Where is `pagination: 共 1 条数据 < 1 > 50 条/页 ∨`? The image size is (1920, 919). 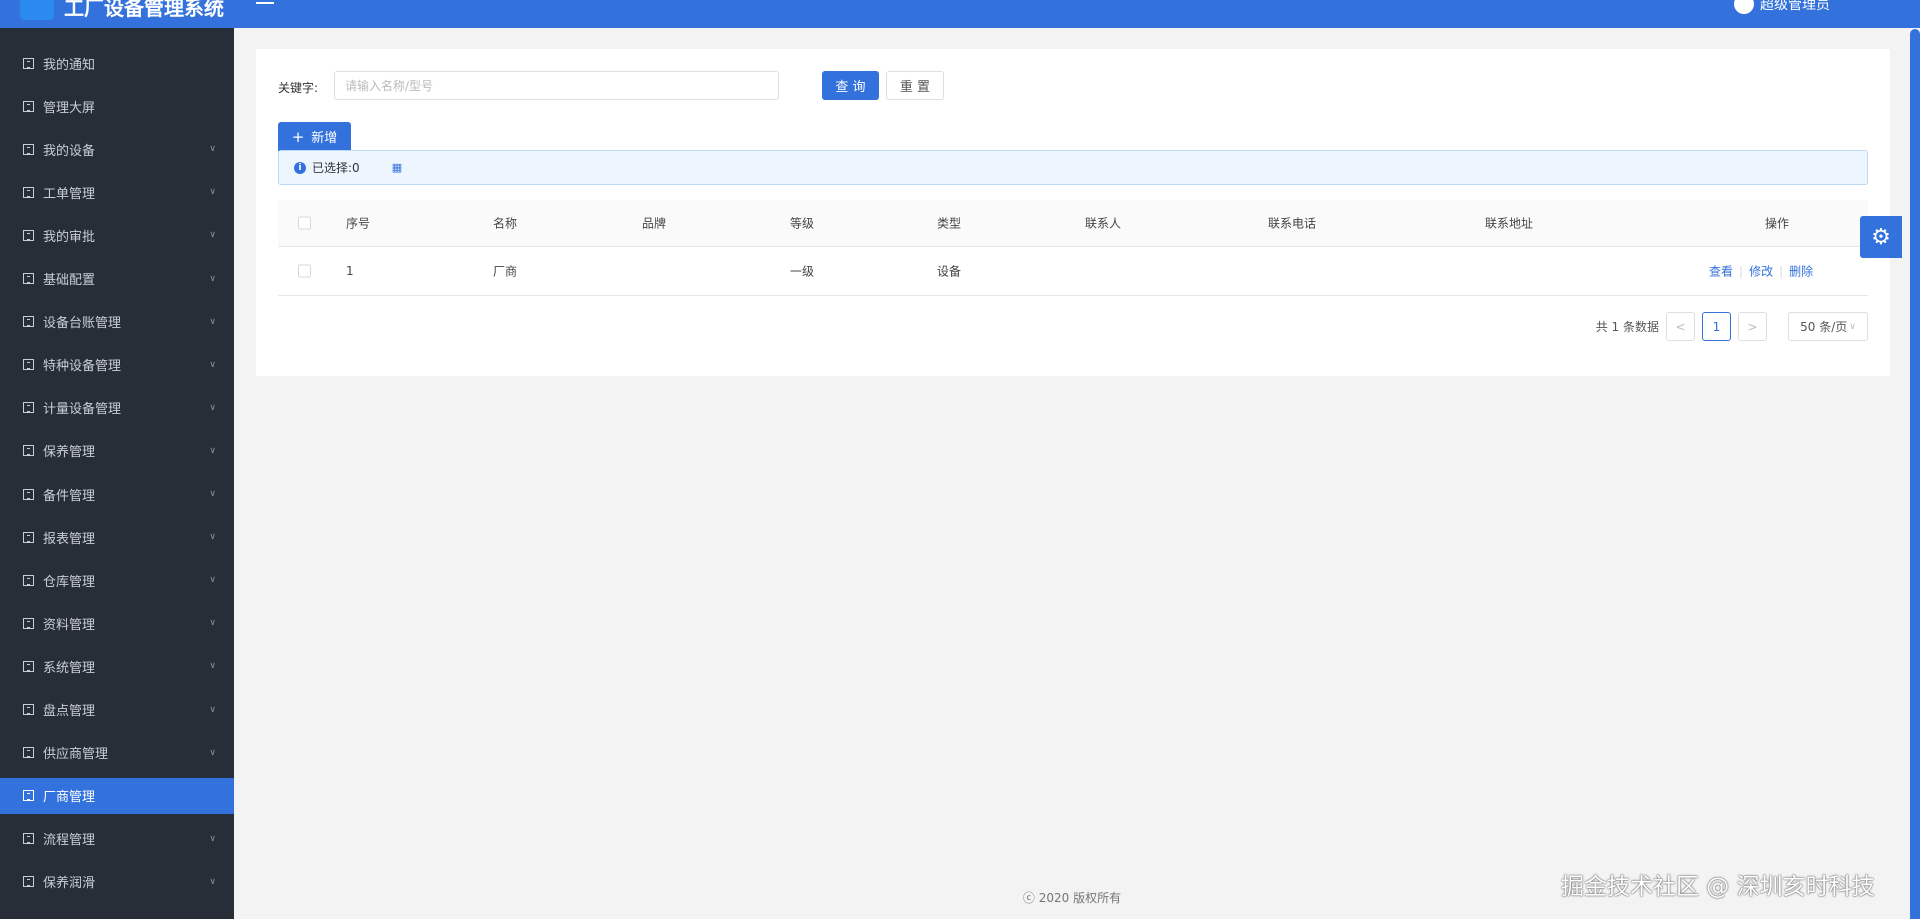
pagination: 共 1 条数据 < 1 > 50 条/页 ∨ is located at coordinates (1732, 326).